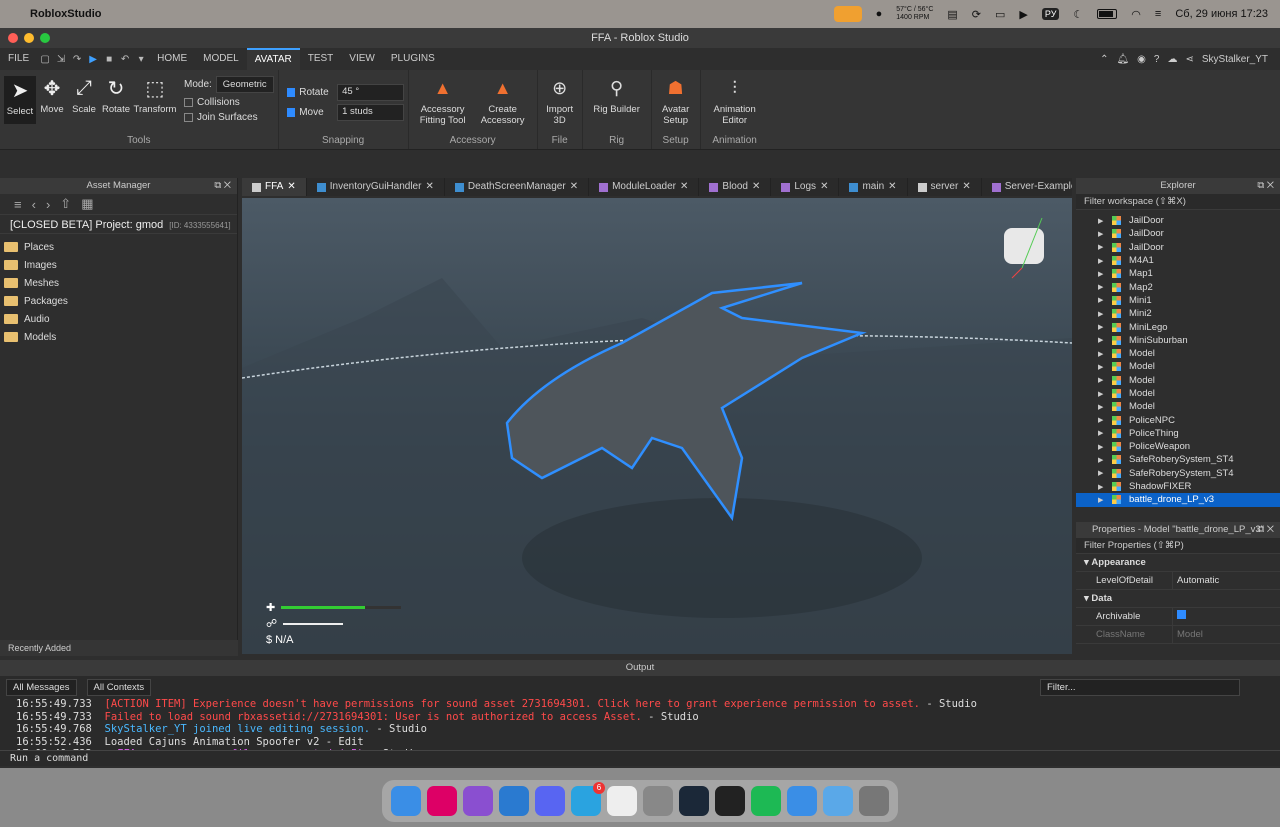 The image size is (1280, 827). I want to click on tab-ffa: FFA ✕, so click(274, 187).